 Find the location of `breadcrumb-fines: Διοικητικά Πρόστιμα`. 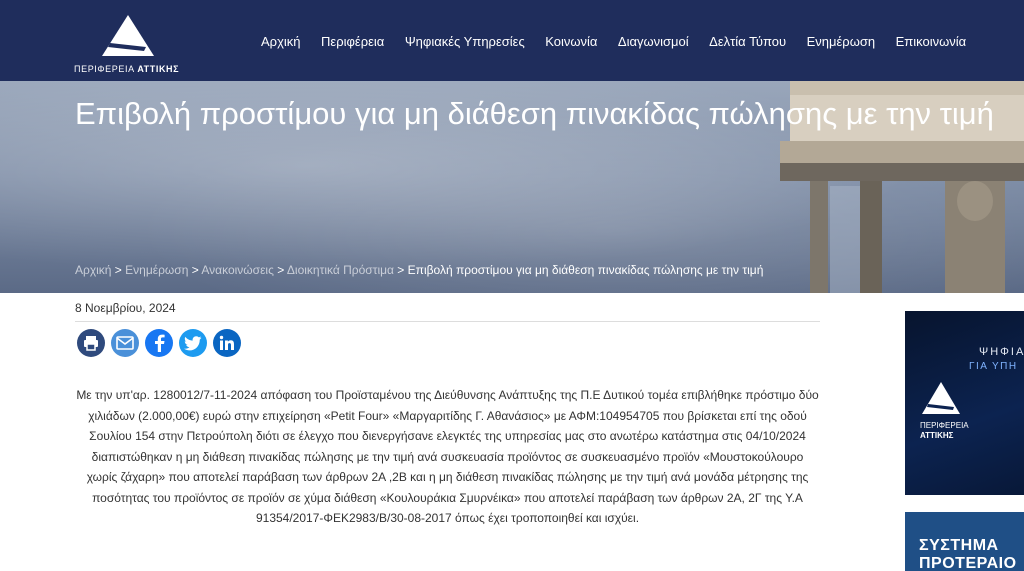

breadcrumb-fines: Διοικητικά Πρόστιμα is located at coordinates (340, 270).